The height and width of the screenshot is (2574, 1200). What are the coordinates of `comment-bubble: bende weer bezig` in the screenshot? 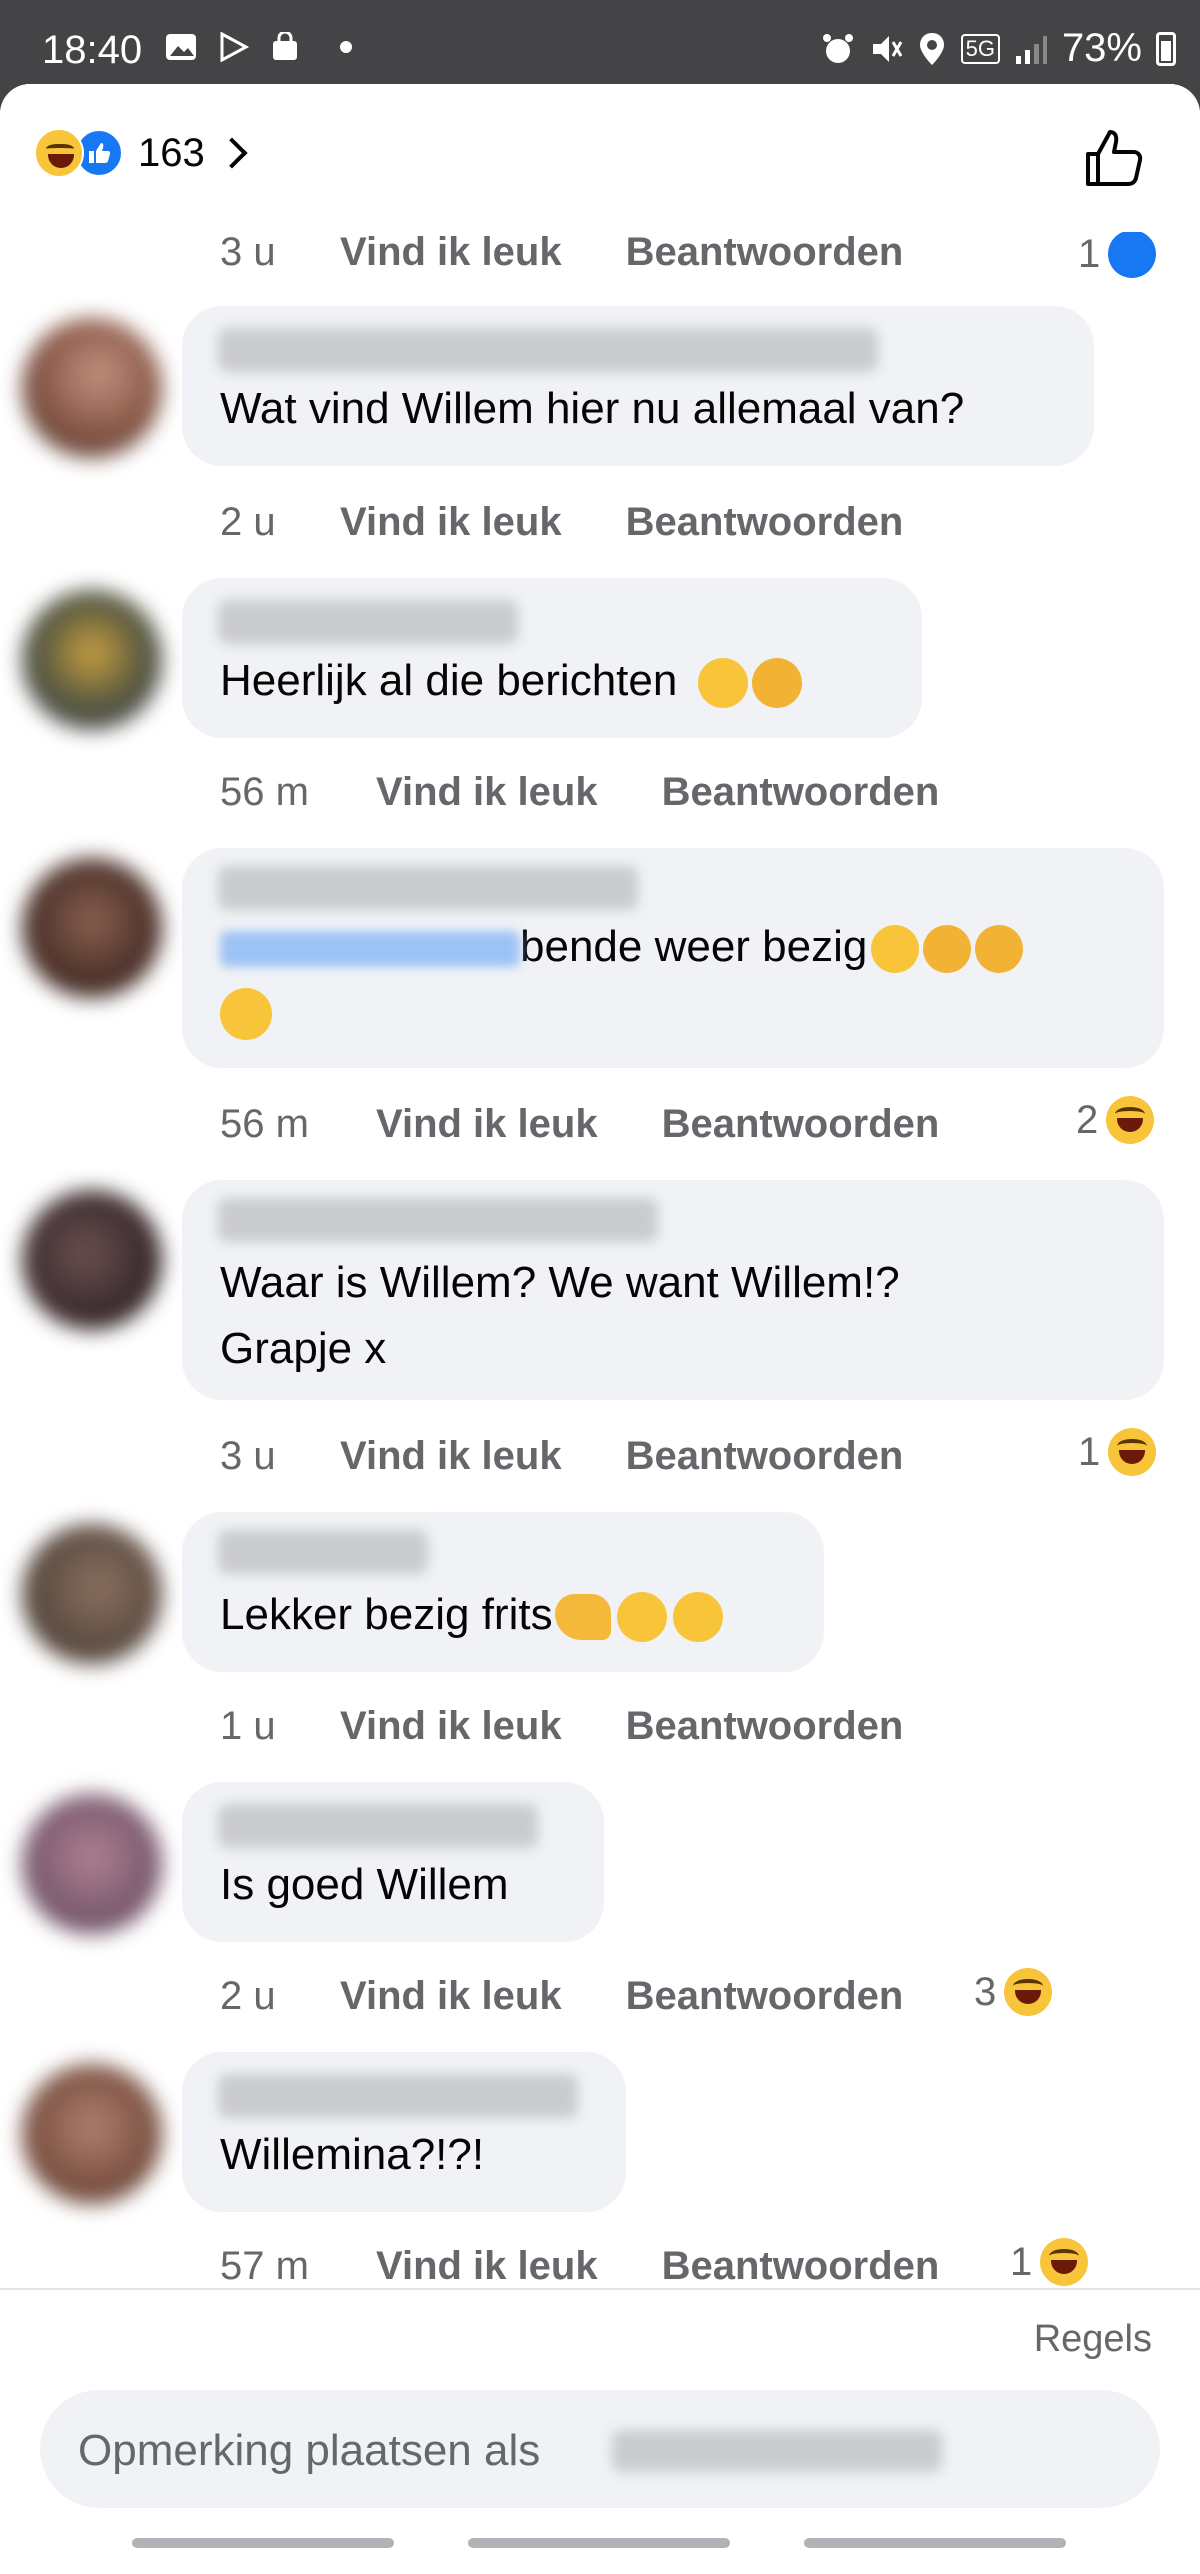 It's located at (673, 958).